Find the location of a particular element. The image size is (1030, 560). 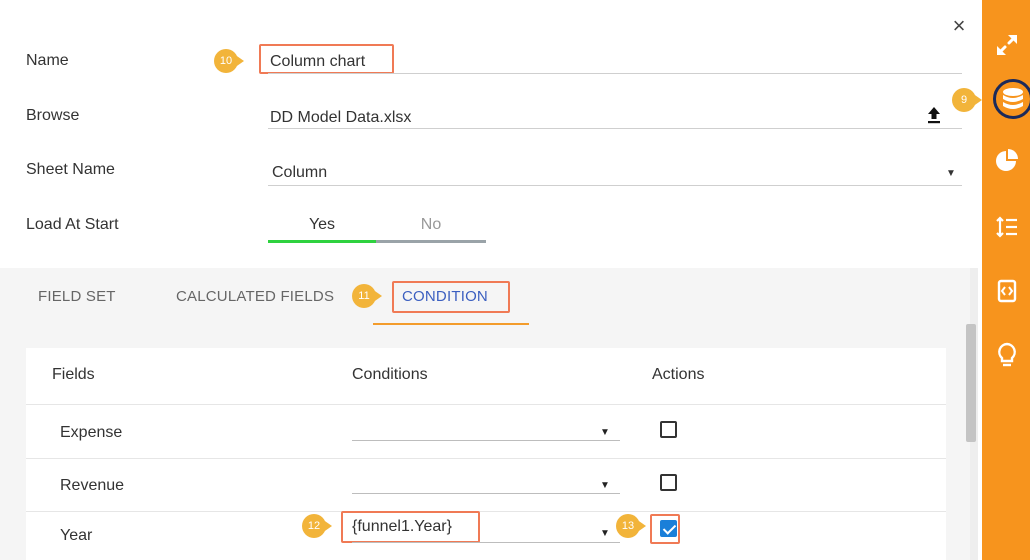

name-label: Name is located at coordinates (47, 60).